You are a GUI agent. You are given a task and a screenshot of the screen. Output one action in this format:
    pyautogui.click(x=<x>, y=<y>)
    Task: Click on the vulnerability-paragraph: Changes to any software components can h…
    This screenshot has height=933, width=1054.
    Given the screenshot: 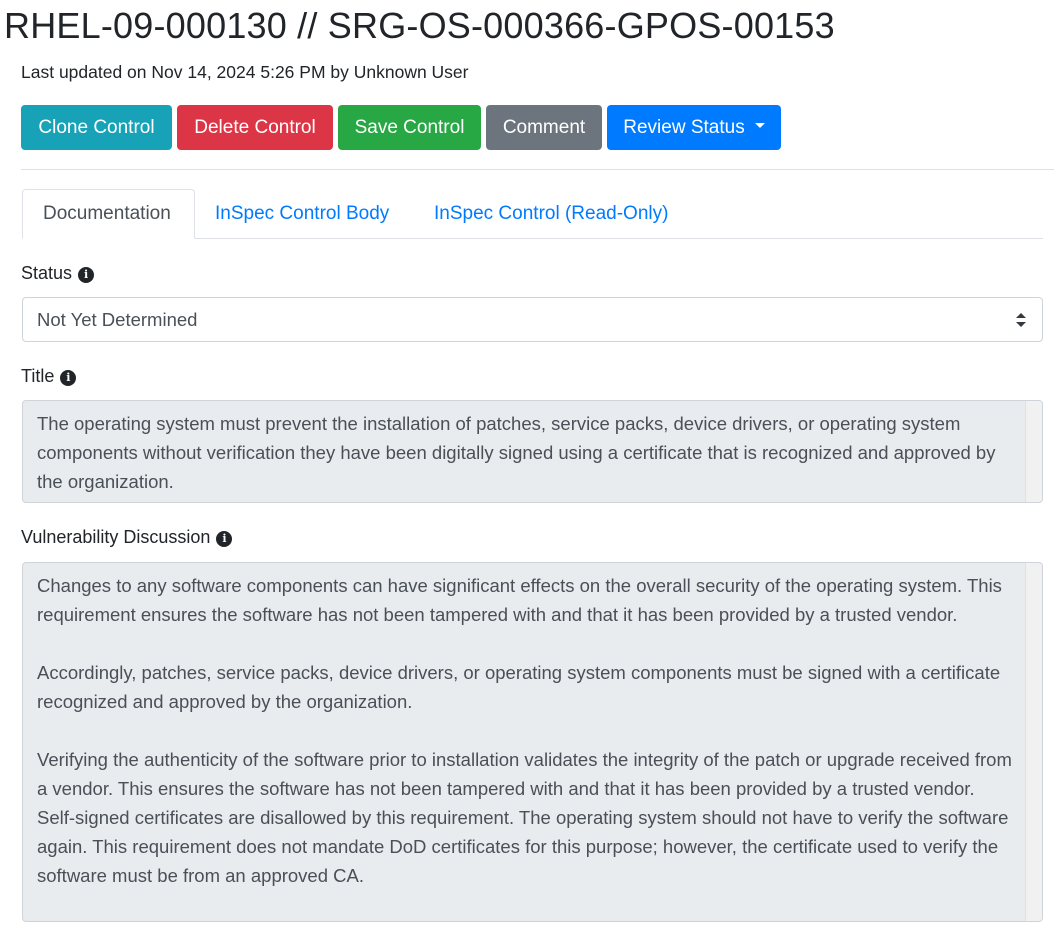 What is the action you would take?
    pyautogui.click(x=522, y=600)
    